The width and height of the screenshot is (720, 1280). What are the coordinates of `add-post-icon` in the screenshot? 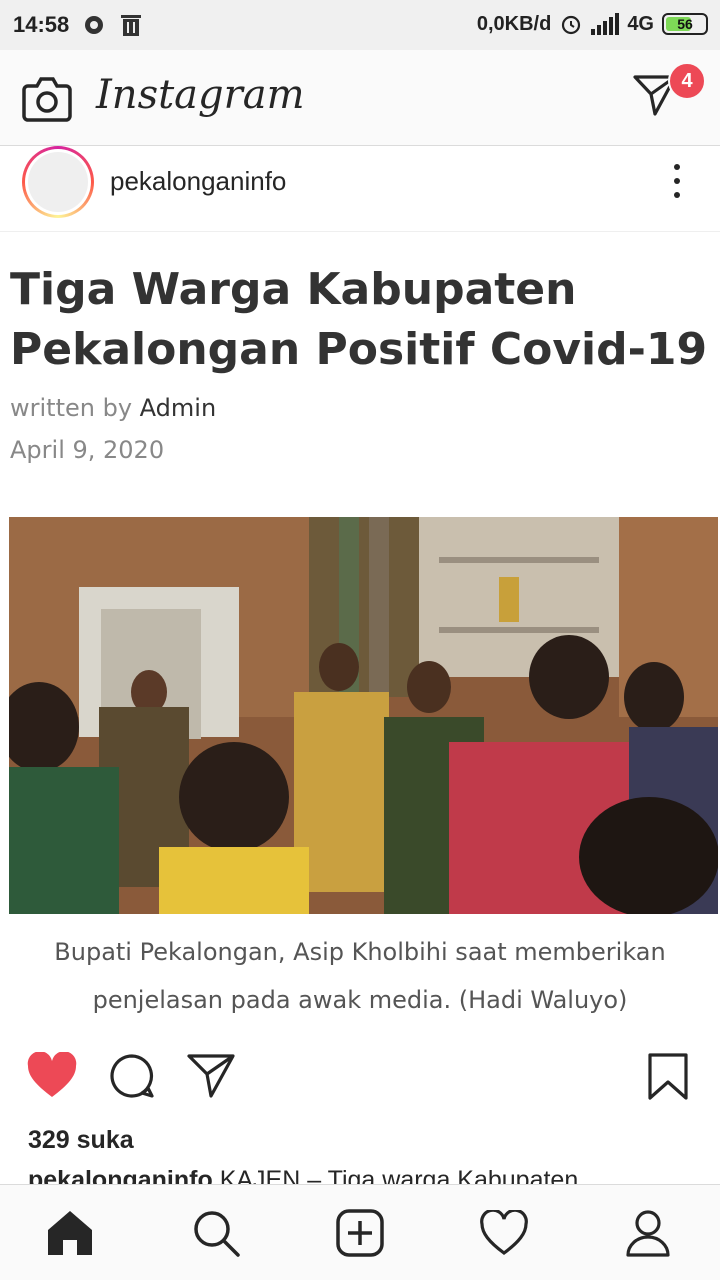 It's located at (360, 1233).